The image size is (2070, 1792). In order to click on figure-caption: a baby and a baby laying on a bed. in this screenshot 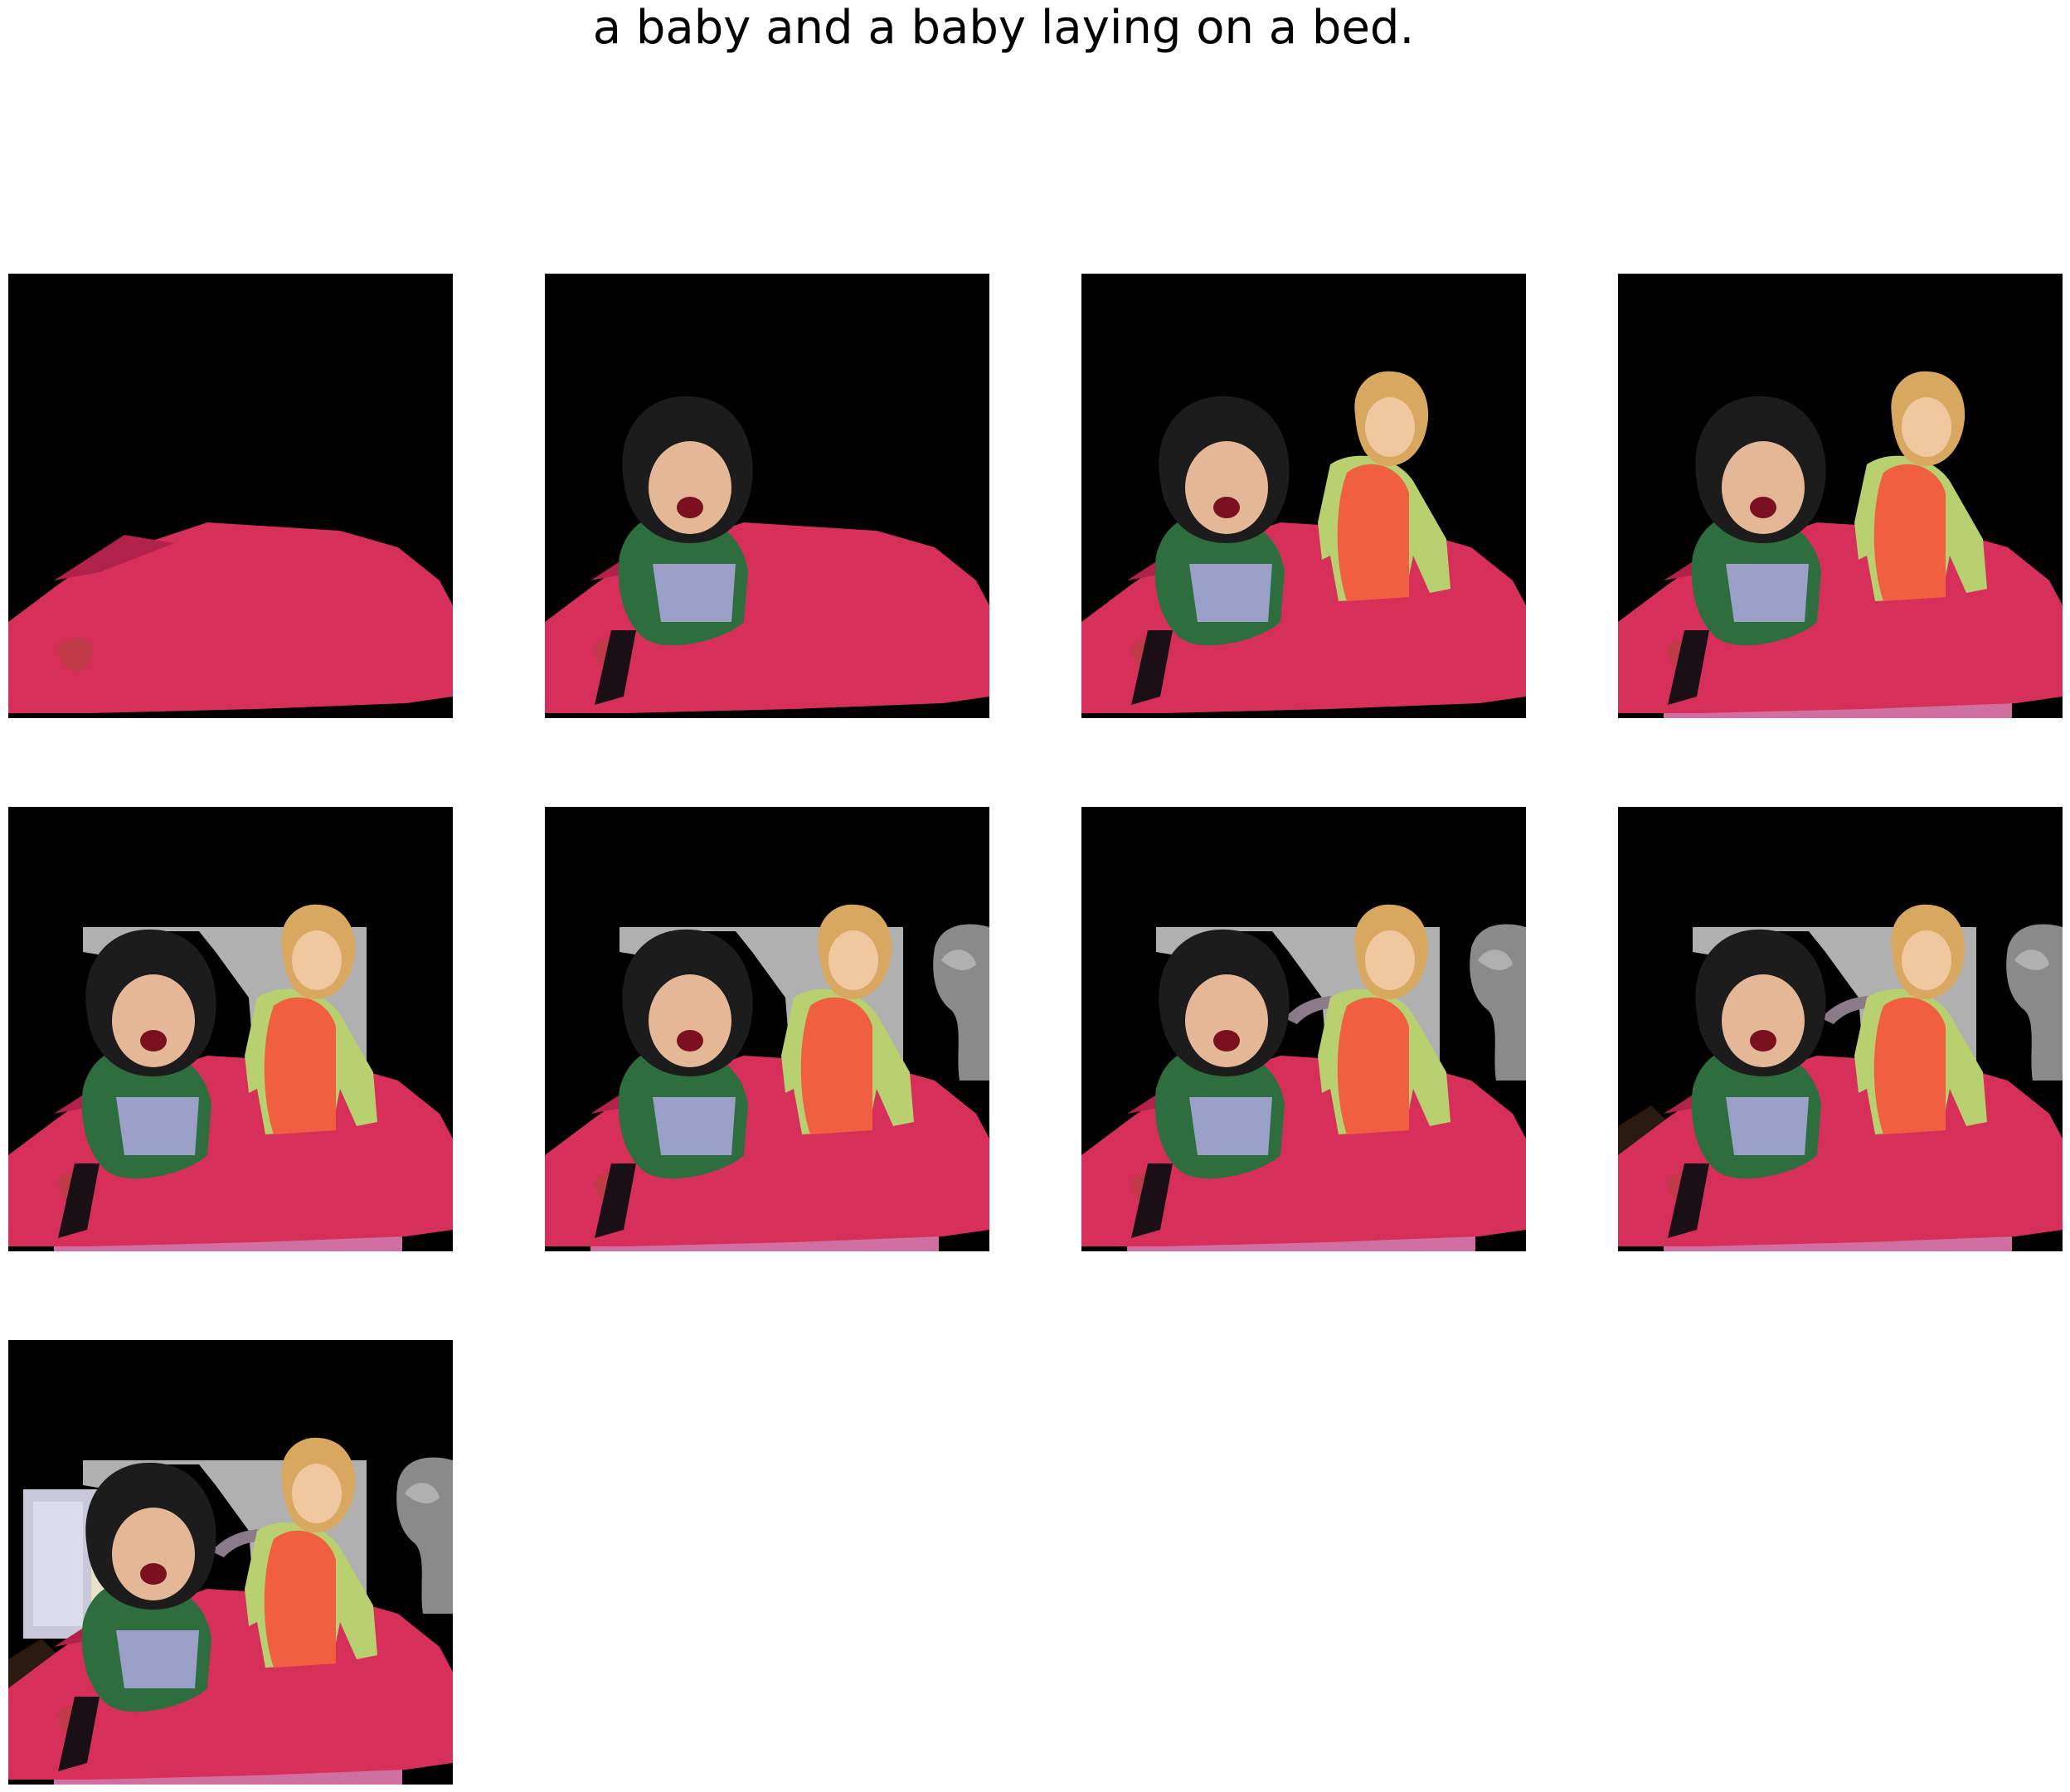, I will do `click(1004, 28)`.